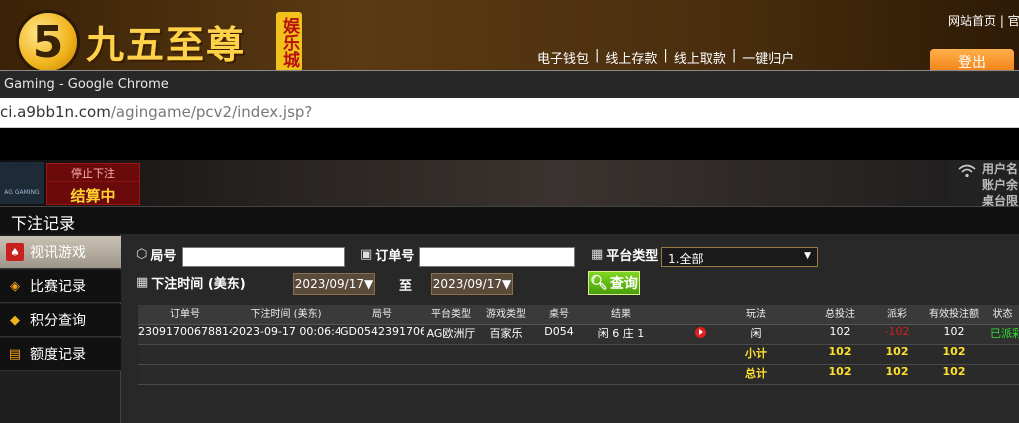  What do you see at coordinates (1002, 314) in the screenshot?
I see `col-status: 状态` at bounding box center [1002, 314].